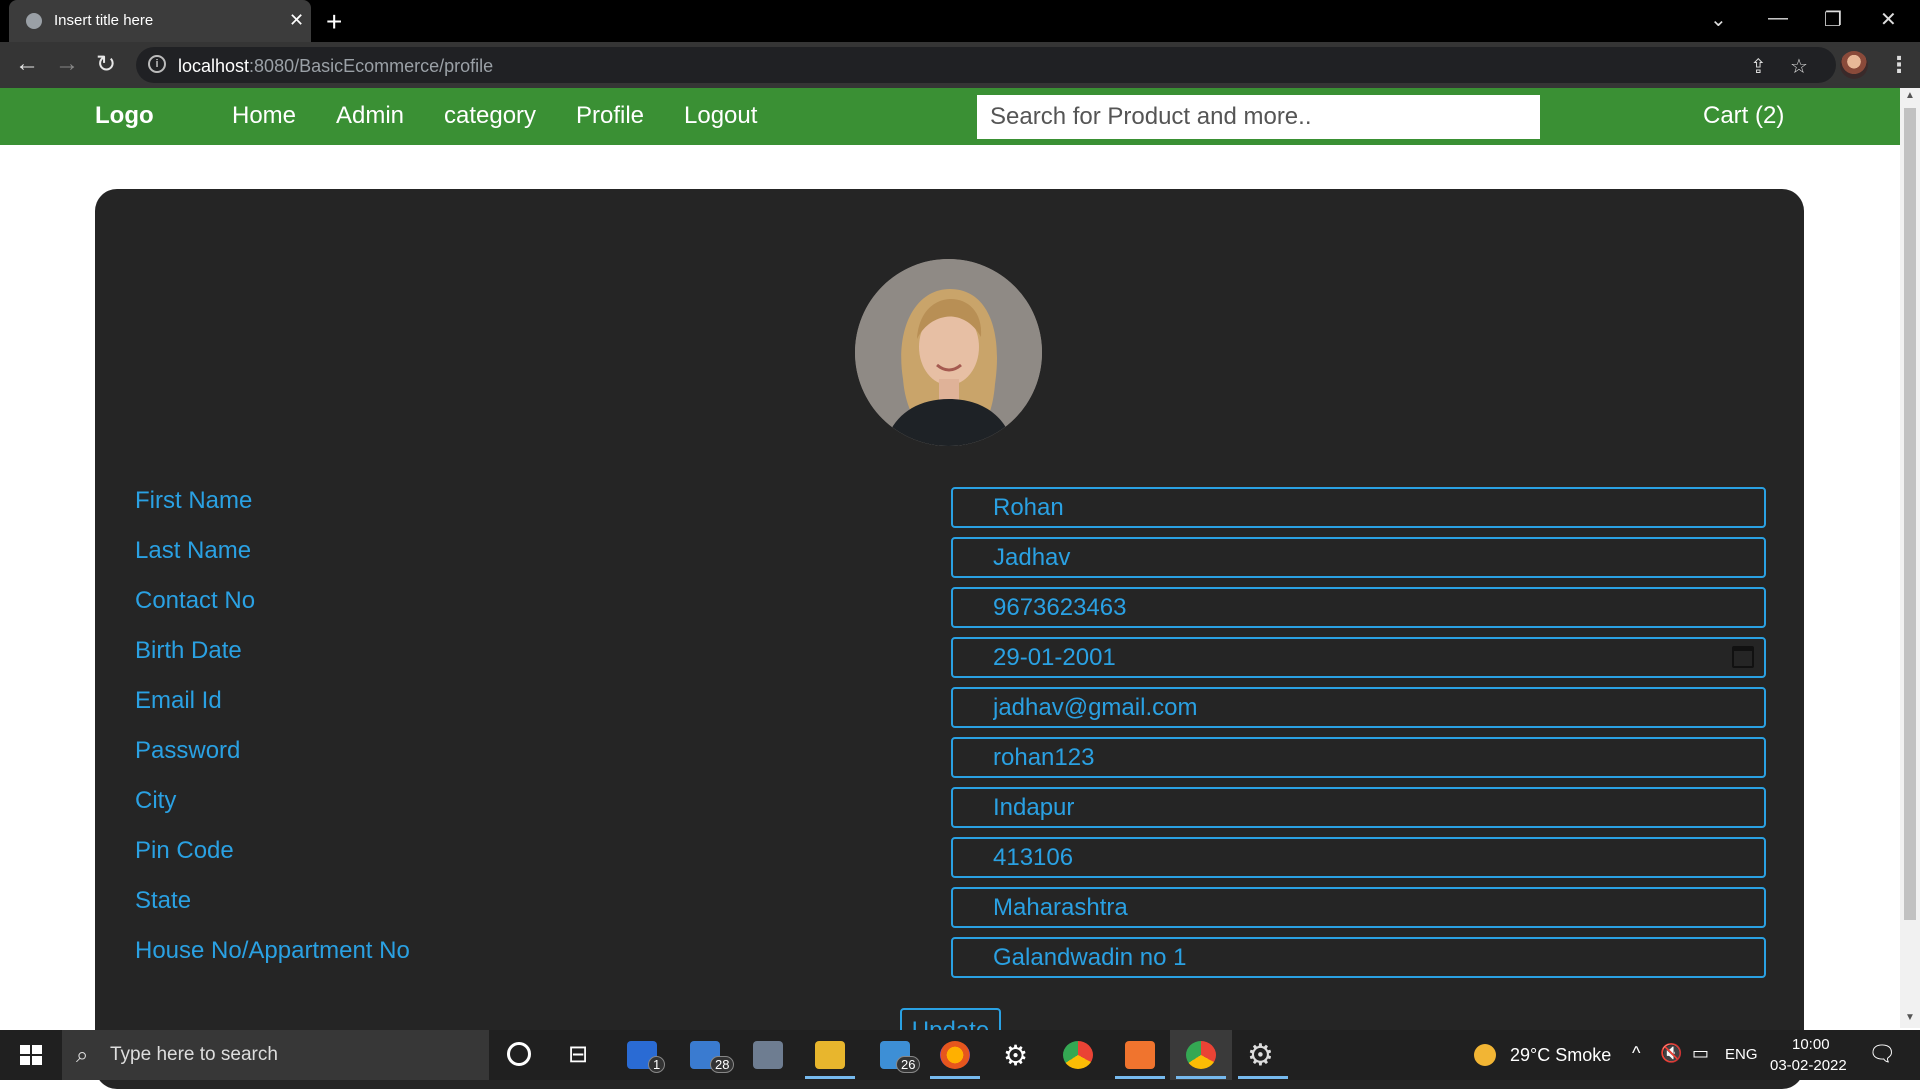  I want to click on language-indicator: ENG, so click(1741, 1054).